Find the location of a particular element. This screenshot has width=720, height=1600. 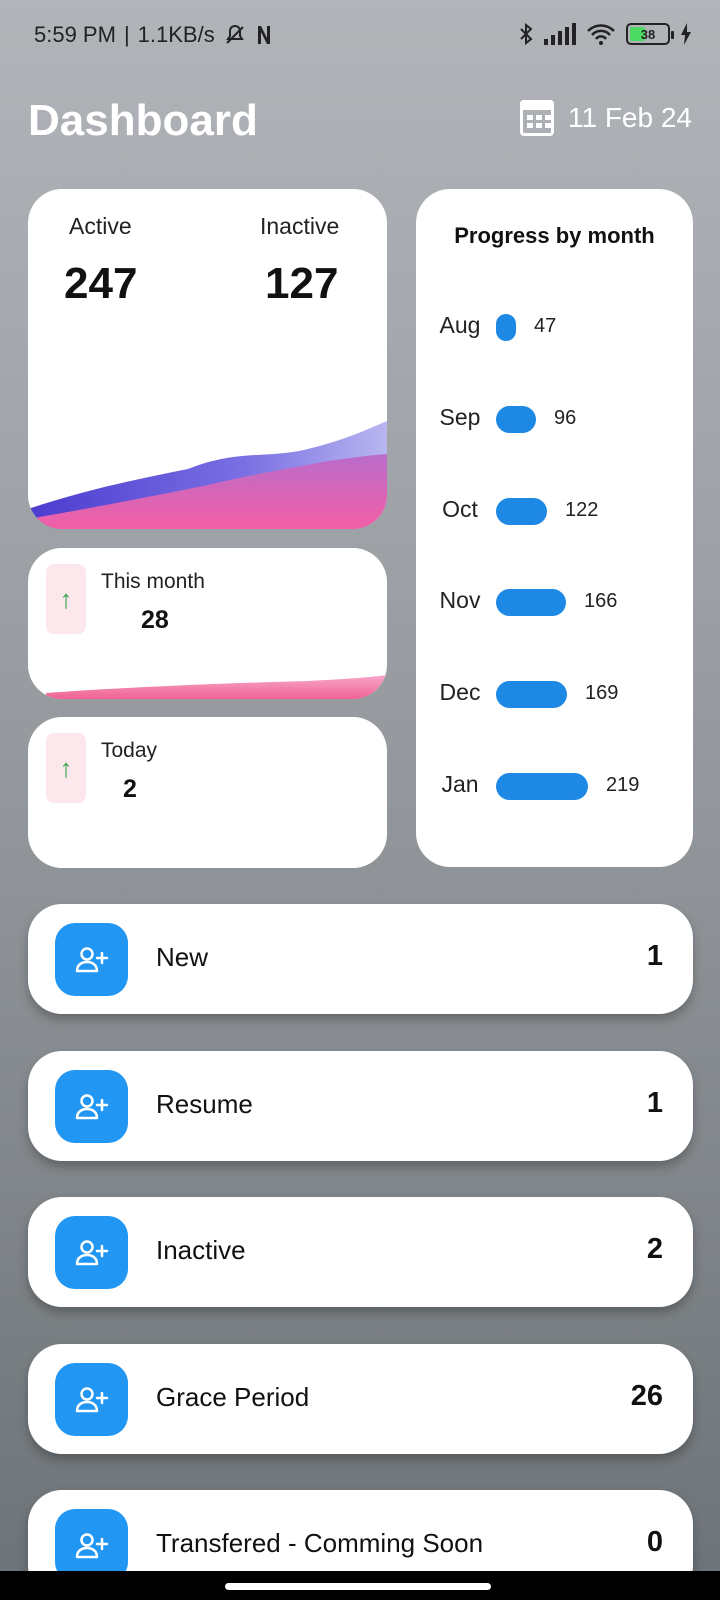

wifi-icon is located at coordinates (601, 34).